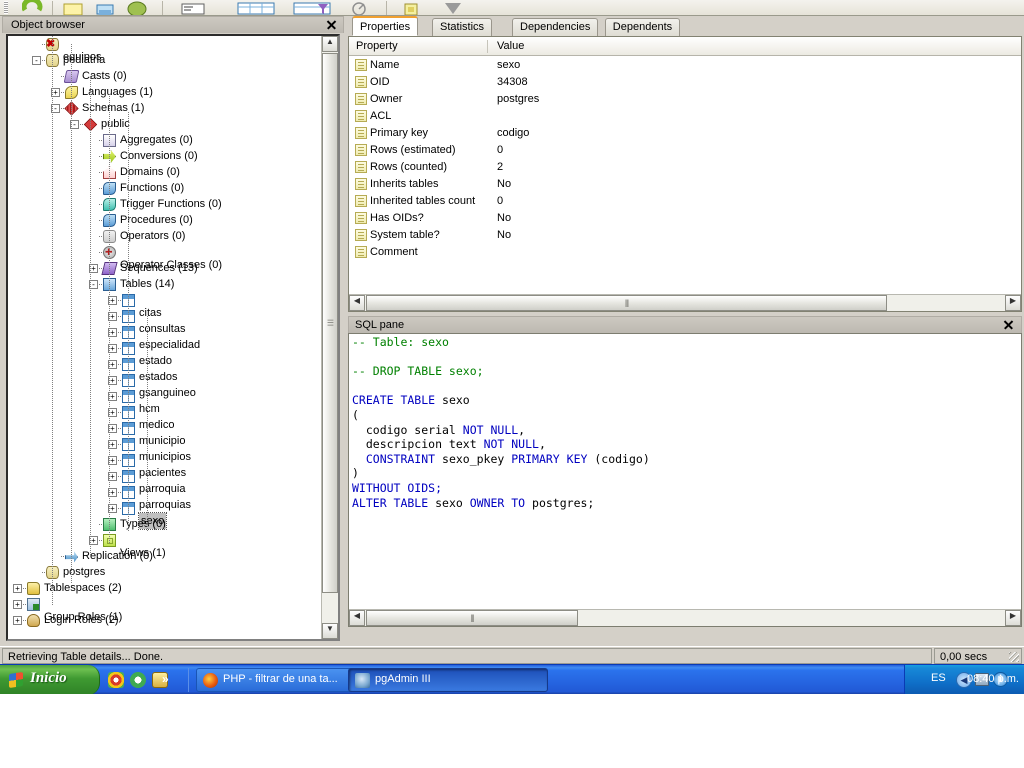 Image resolution: width=1024 pixels, height=768 pixels. I want to click on tree-vertical-scrollbar: ▲ ☰ ▼, so click(329, 337).